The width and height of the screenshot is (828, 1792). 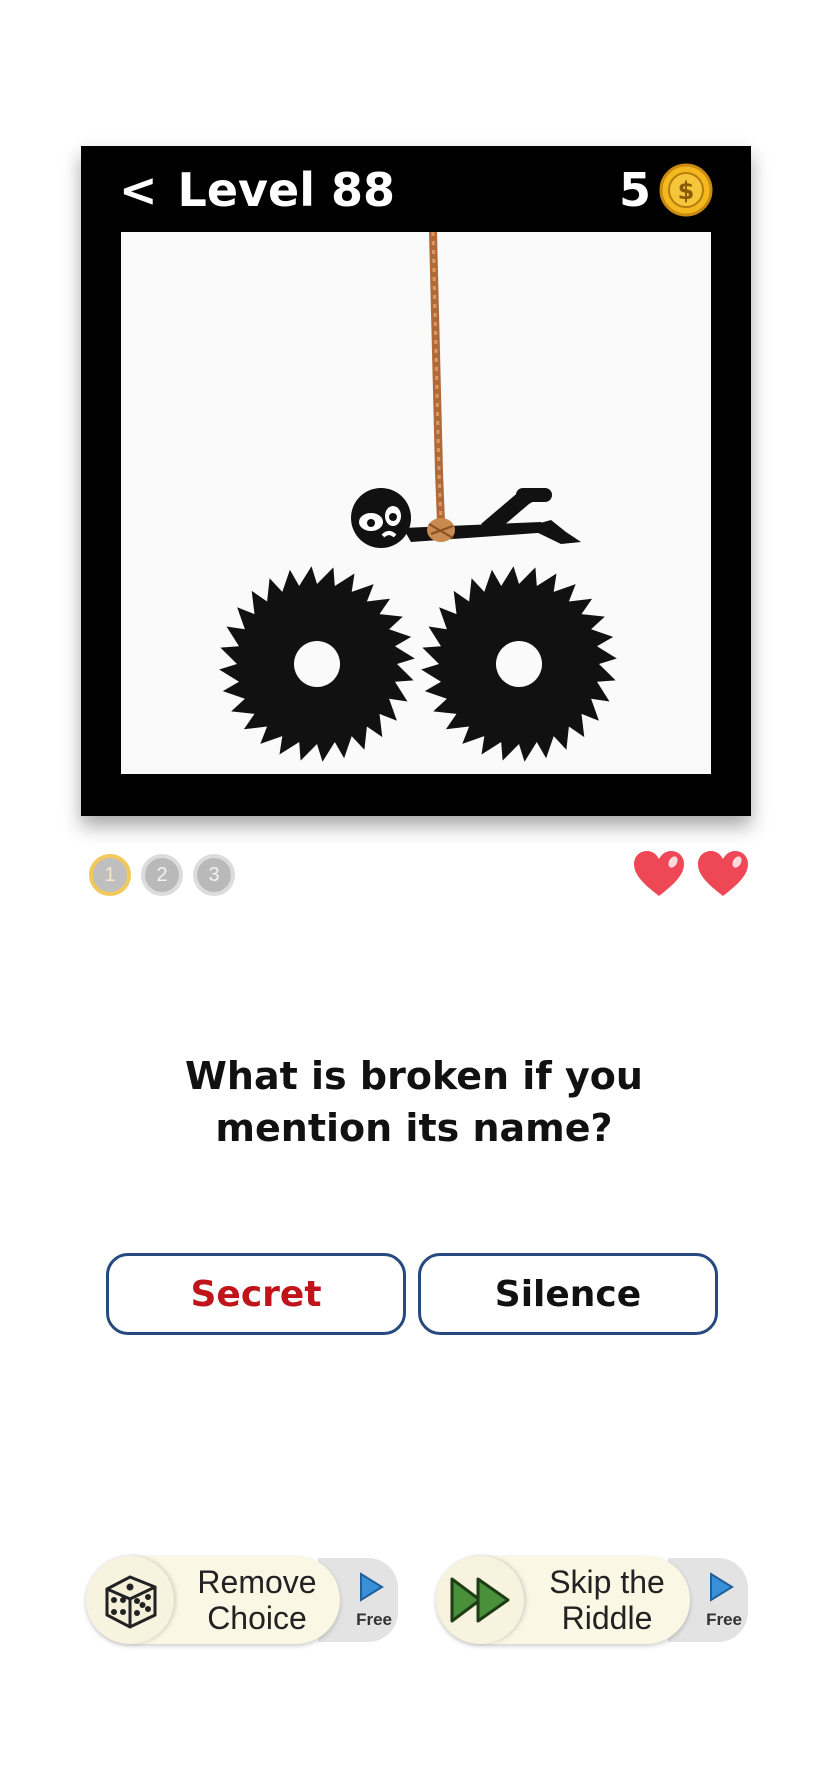 I want to click on powerup-label-line-2: Choice, so click(x=257, y=1618).